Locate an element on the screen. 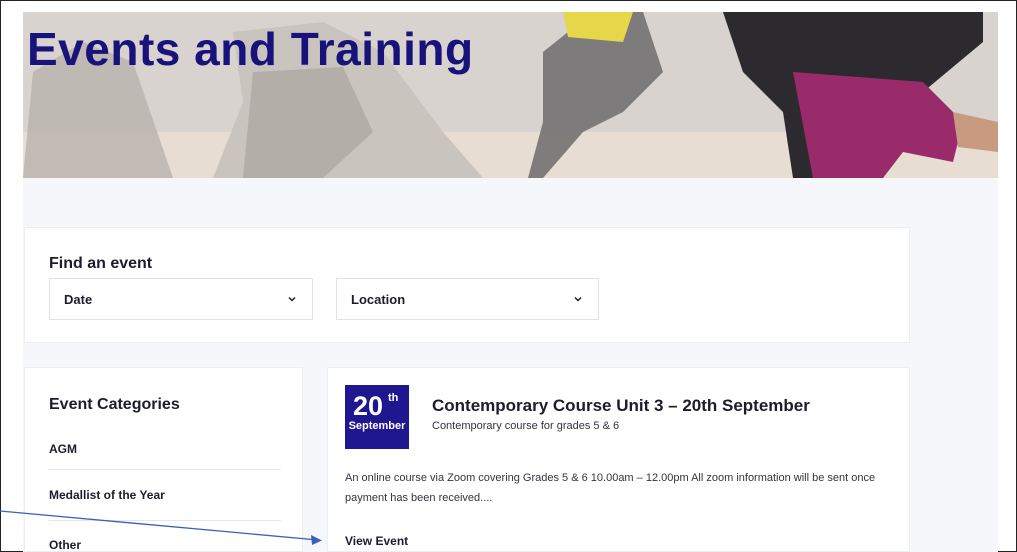 The height and width of the screenshot is (552, 1017). location-filter-select: Location is located at coordinates (467, 299).